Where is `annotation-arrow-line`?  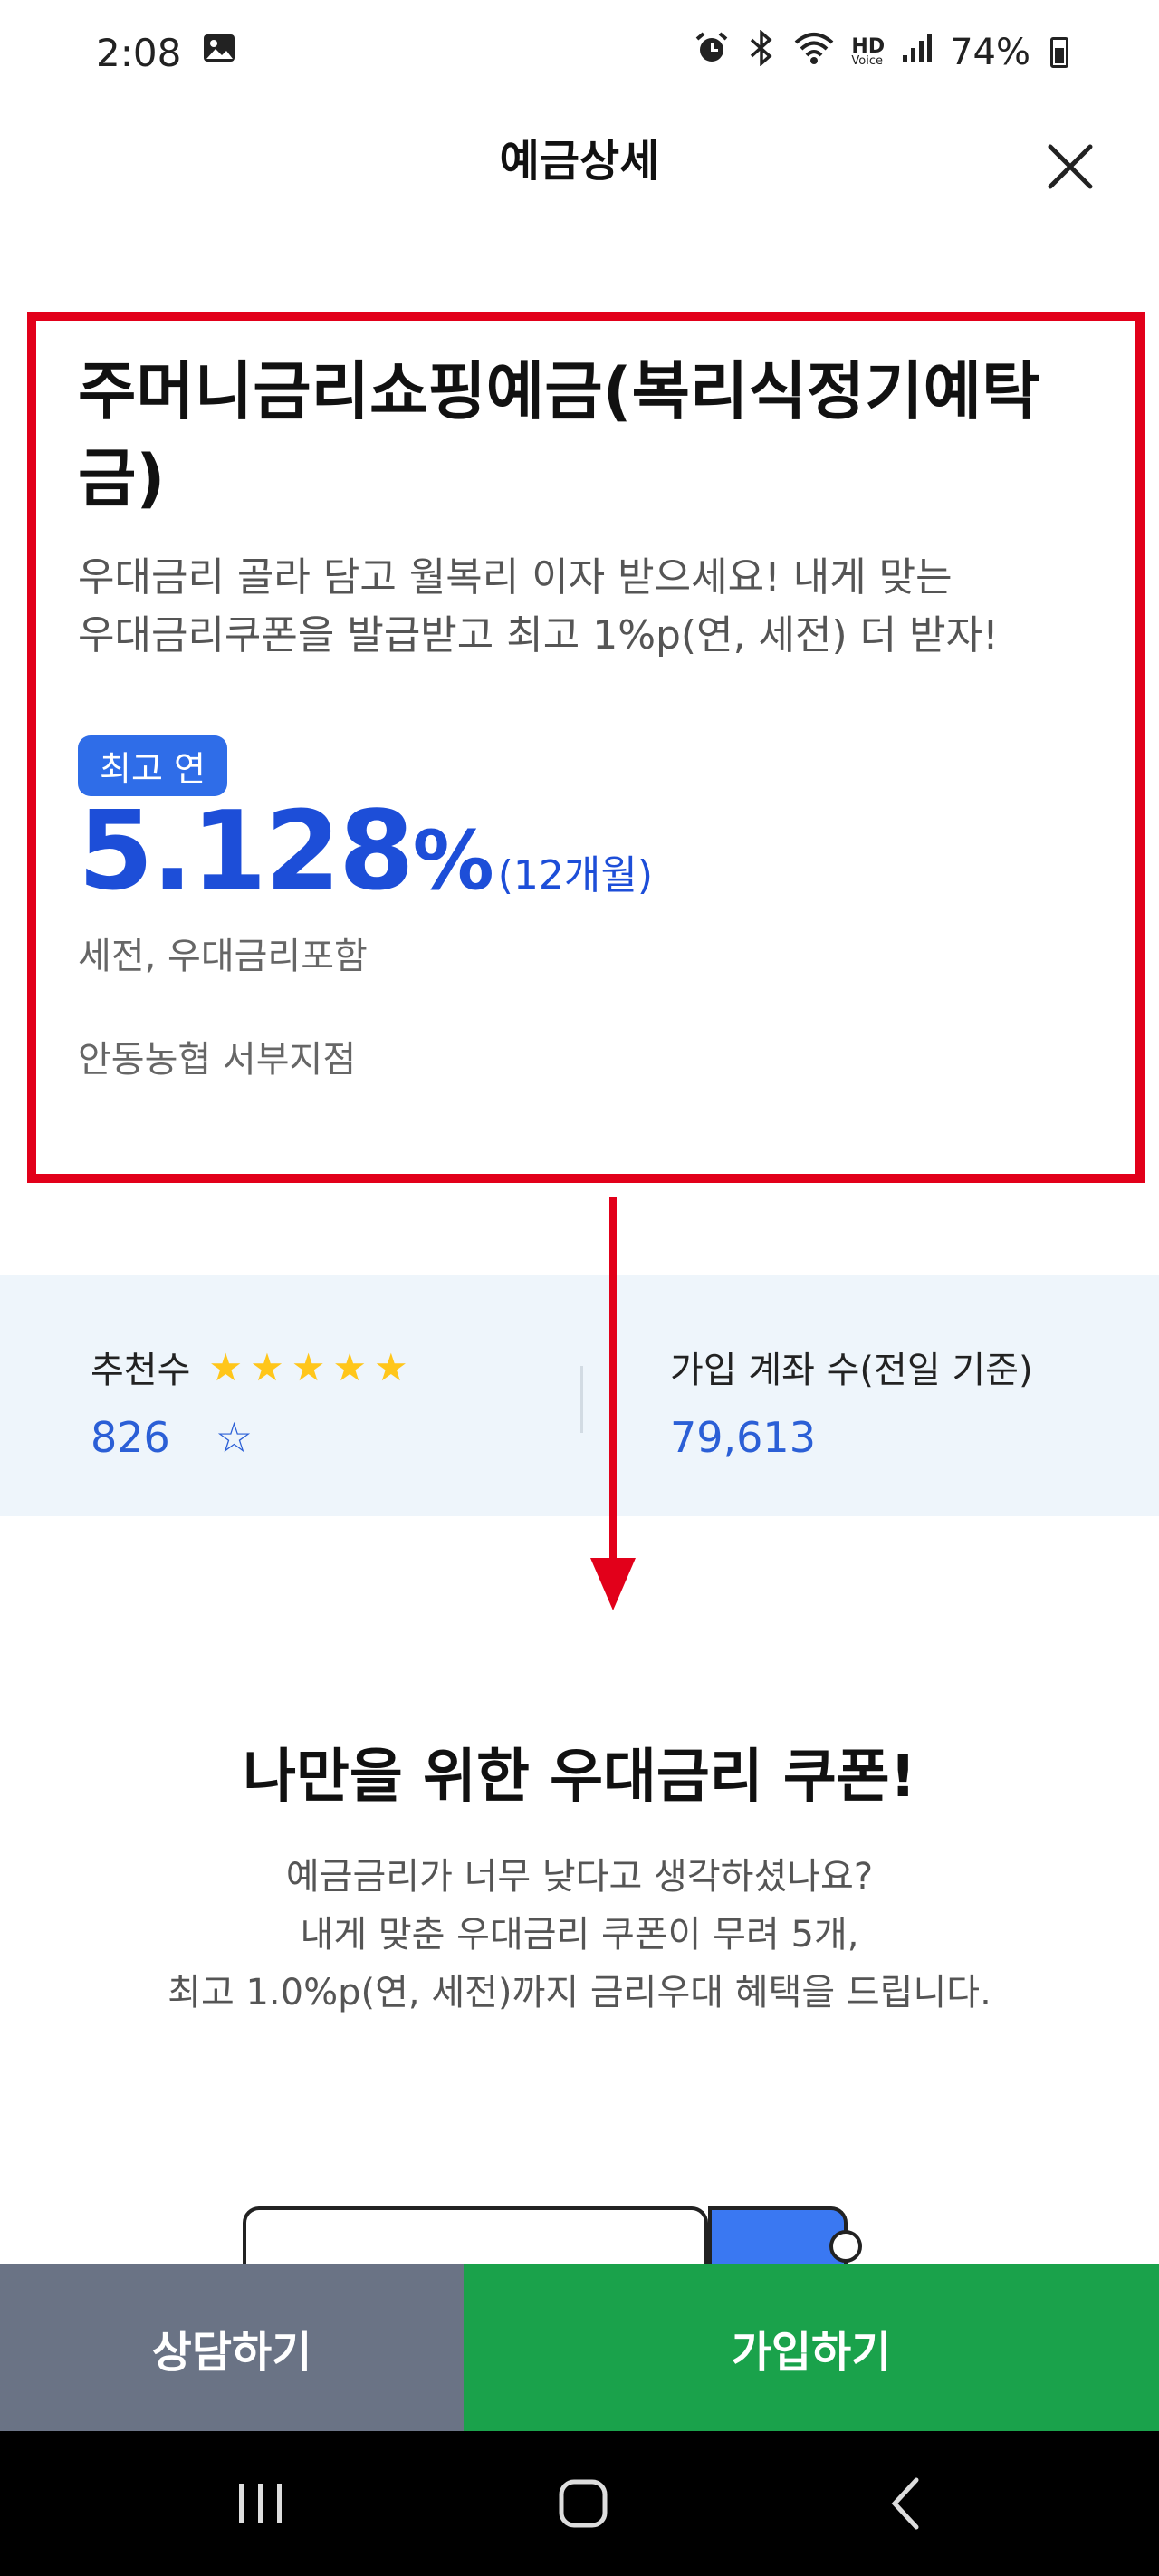 annotation-arrow-line is located at coordinates (613, 1396).